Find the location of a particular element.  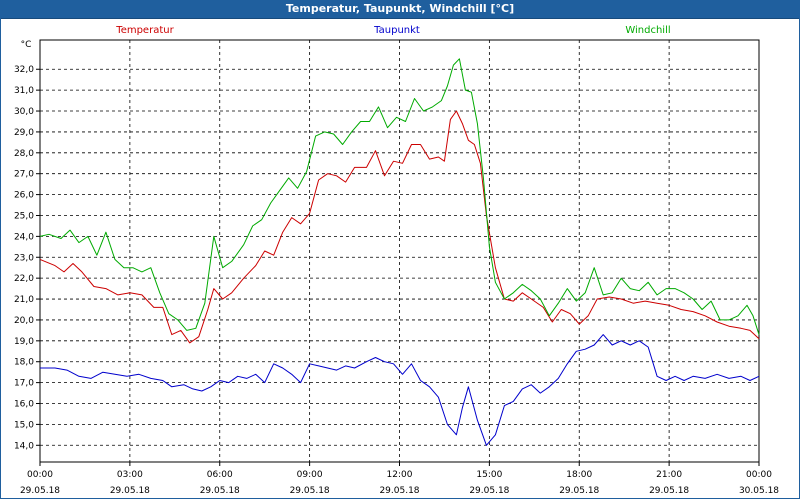

x-tick-time-label: 18:00 is located at coordinates (579, 475).